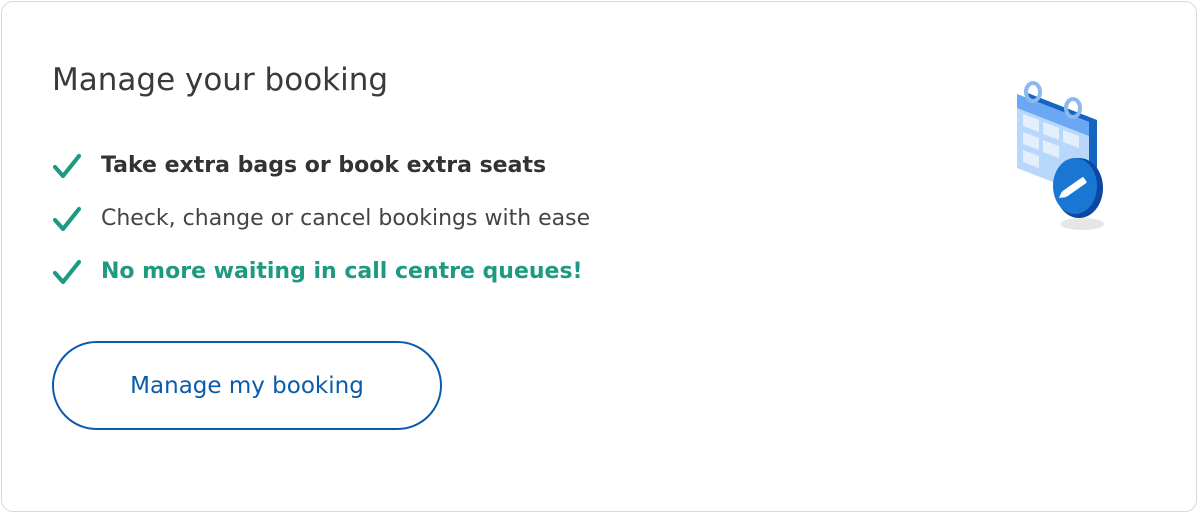 Image resolution: width=1200 pixels, height=515 pixels. I want to click on feature-item: Take extra bags or book extra seats, so click(321, 166).